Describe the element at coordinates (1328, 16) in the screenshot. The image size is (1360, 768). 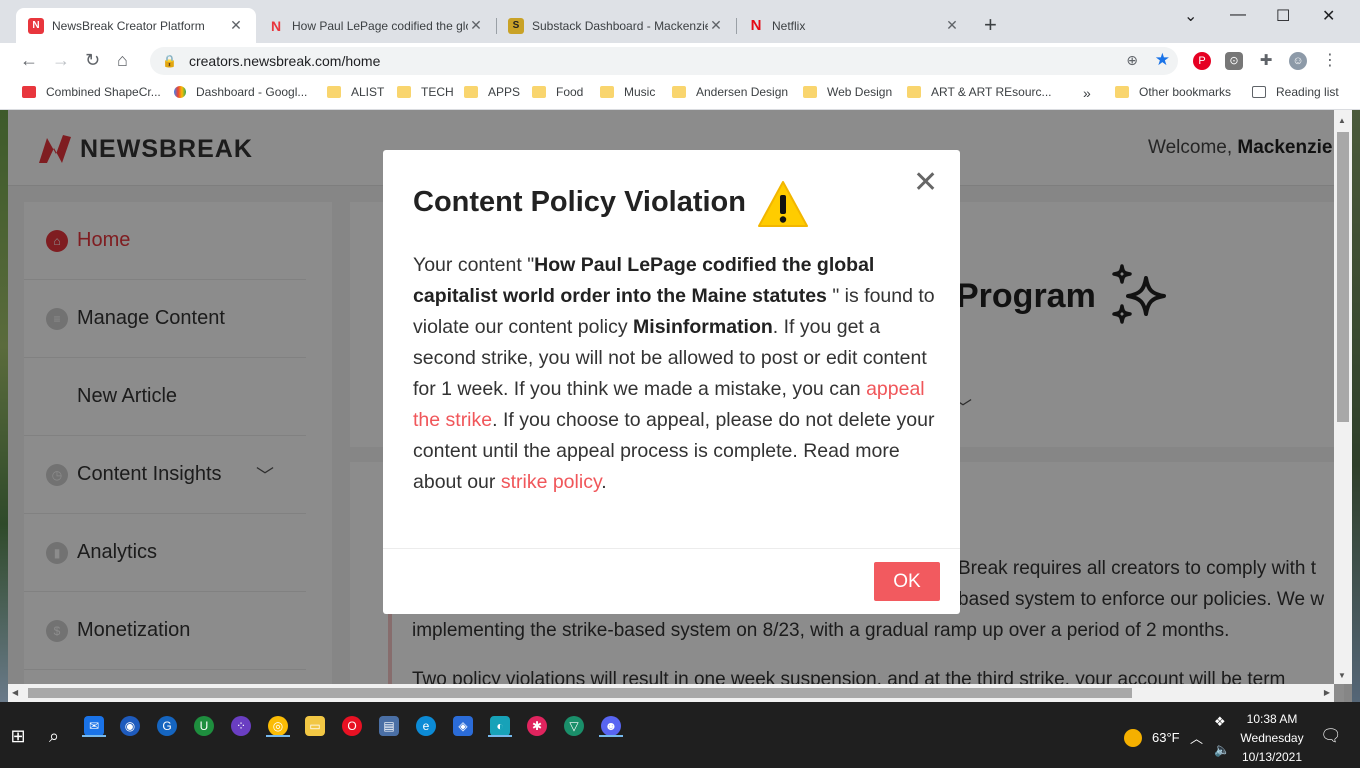
I see `close-window-button: ✕` at that location.